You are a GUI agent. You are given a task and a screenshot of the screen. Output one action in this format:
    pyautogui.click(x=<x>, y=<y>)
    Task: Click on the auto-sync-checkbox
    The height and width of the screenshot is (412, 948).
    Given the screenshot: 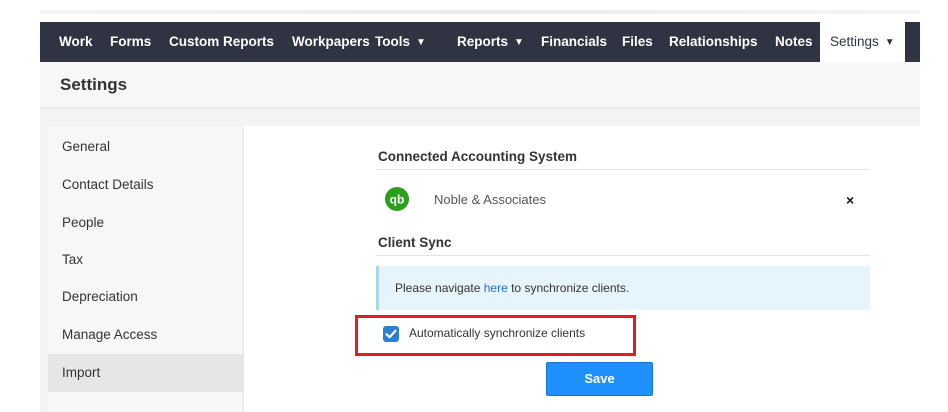 What is the action you would take?
    pyautogui.click(x=391, y=334)
    